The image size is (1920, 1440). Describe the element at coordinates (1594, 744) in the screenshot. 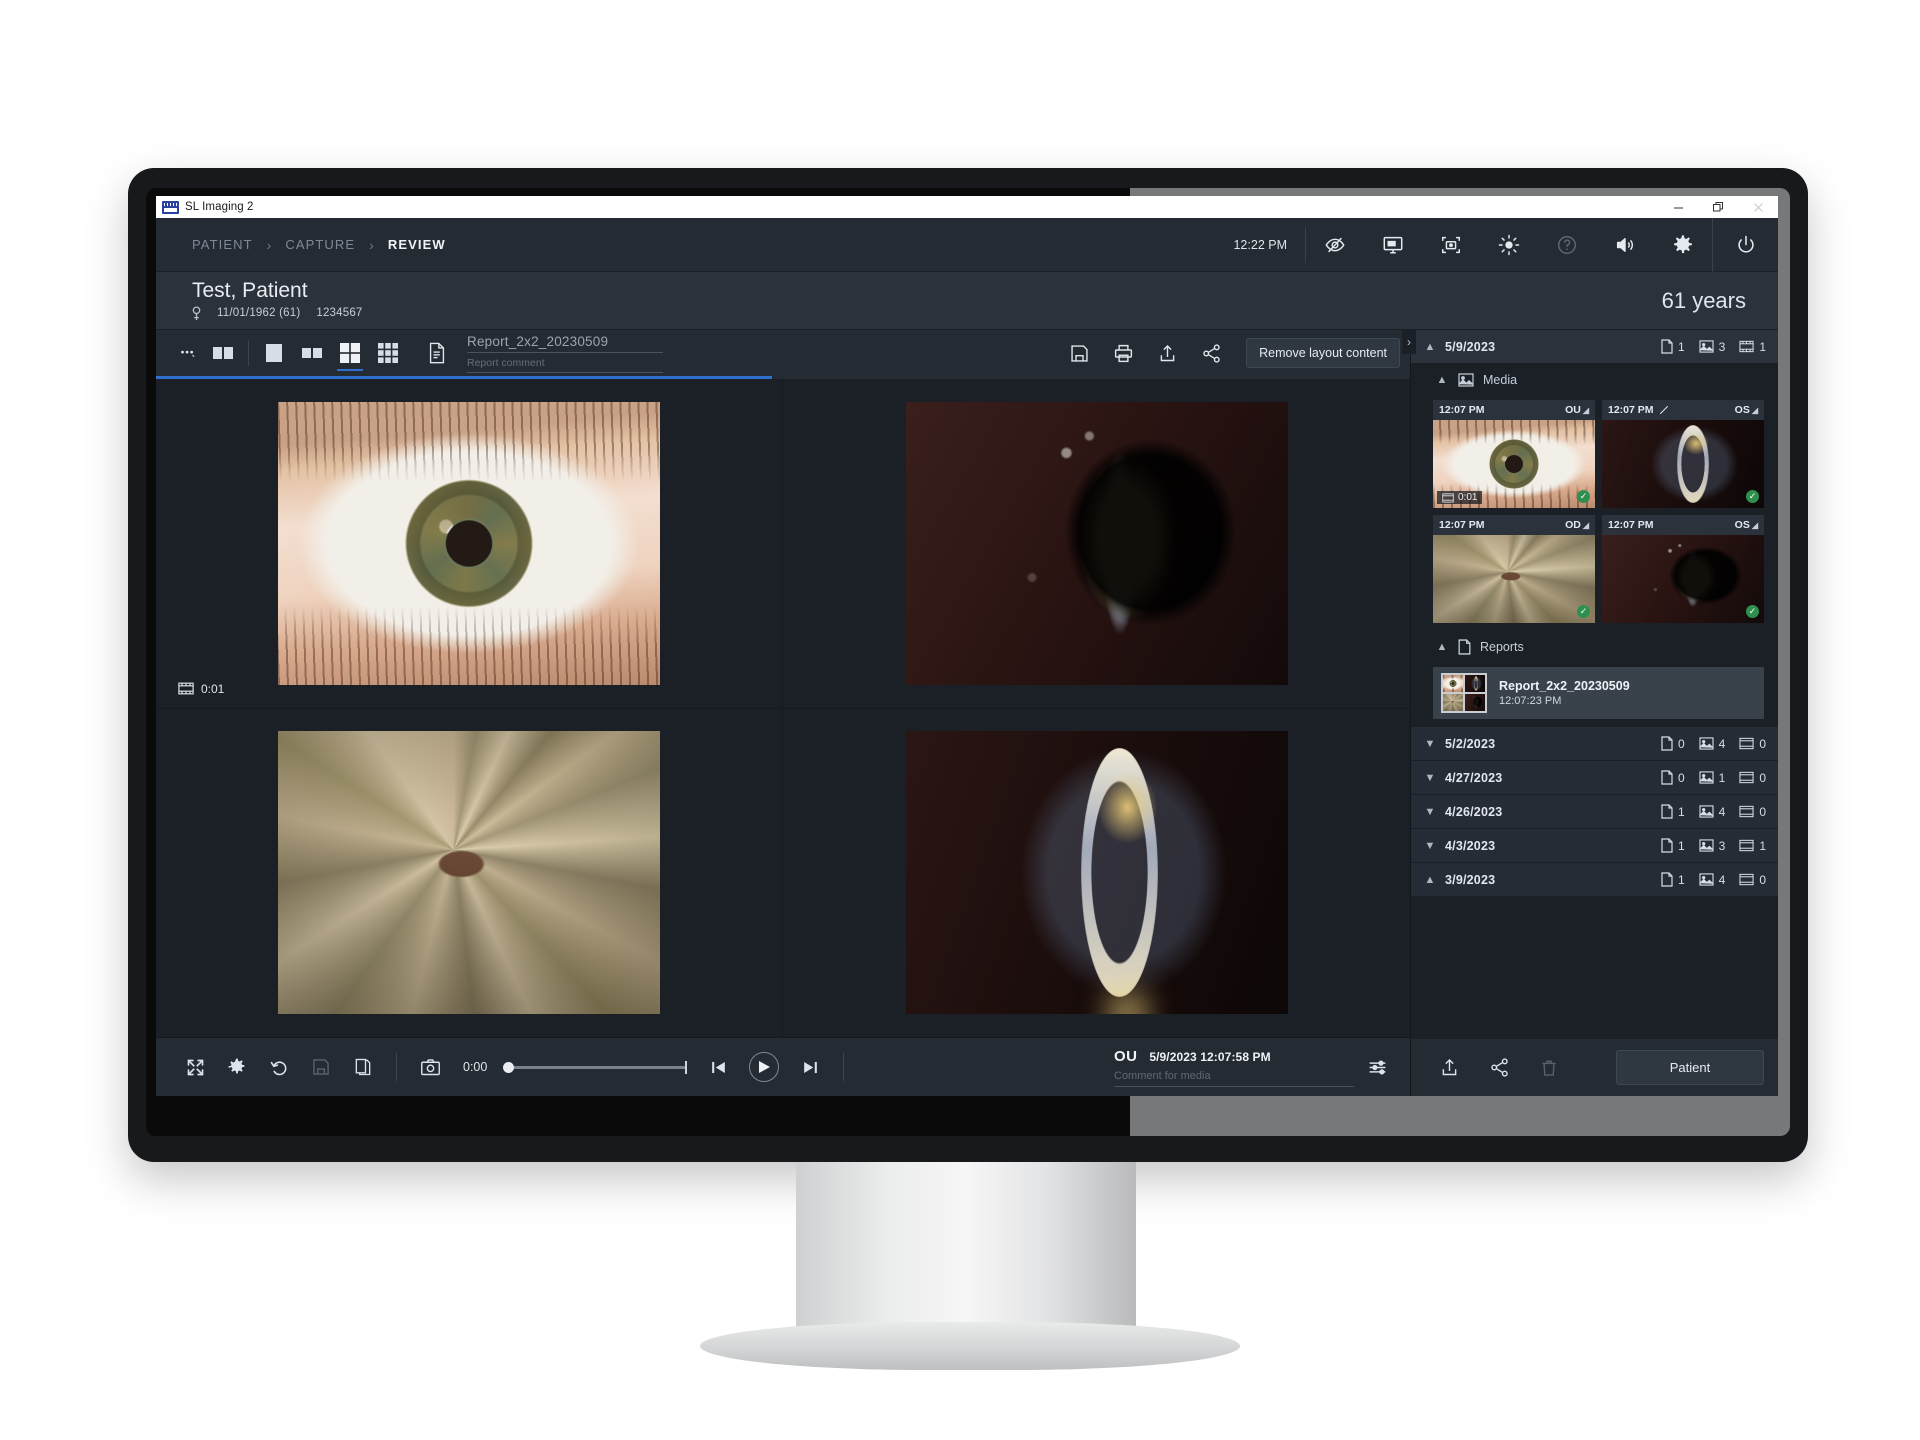

I see `session-header-5-2-2023: ▼ 5/2/2023 0 4 0` at that location.